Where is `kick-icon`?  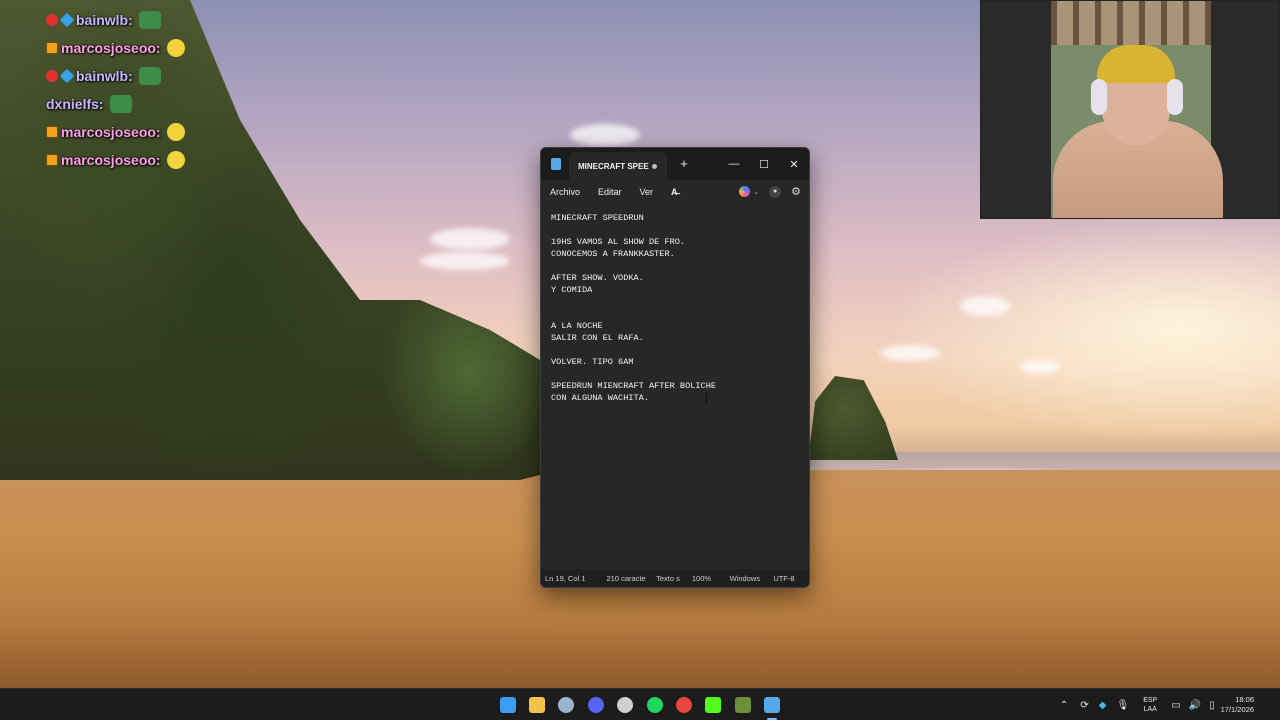
kick-icon is located at coordinates (713, 705).